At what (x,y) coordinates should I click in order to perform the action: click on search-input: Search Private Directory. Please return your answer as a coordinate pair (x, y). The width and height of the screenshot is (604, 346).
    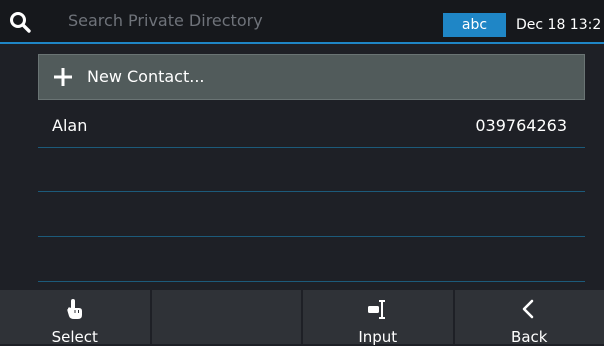
    Looking at the image, I should click on (165, 21).